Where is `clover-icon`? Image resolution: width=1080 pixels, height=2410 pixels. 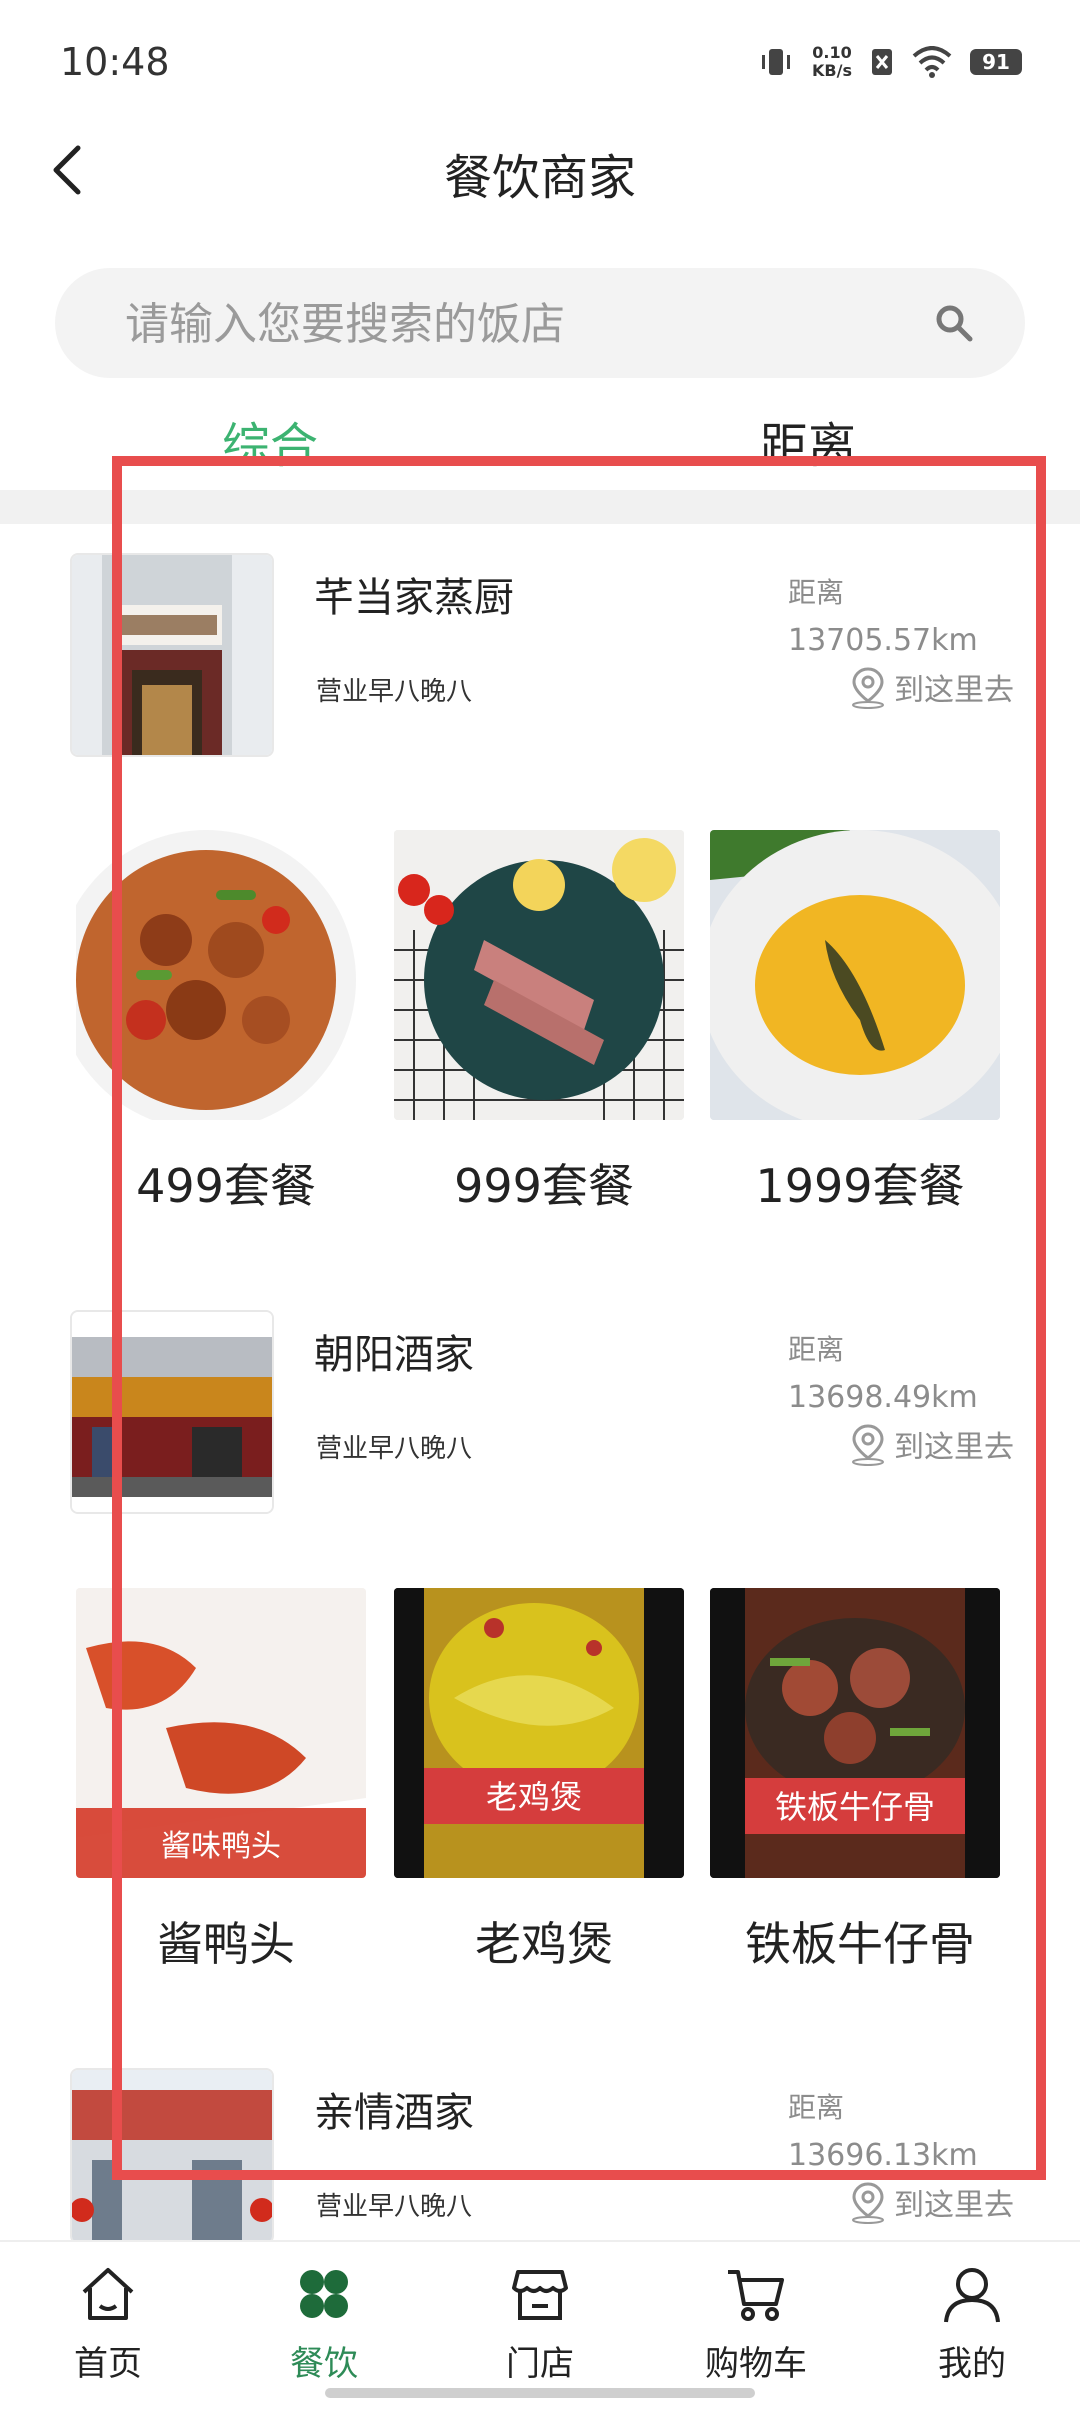
clover-icon is located at coordinates (324, 2294).